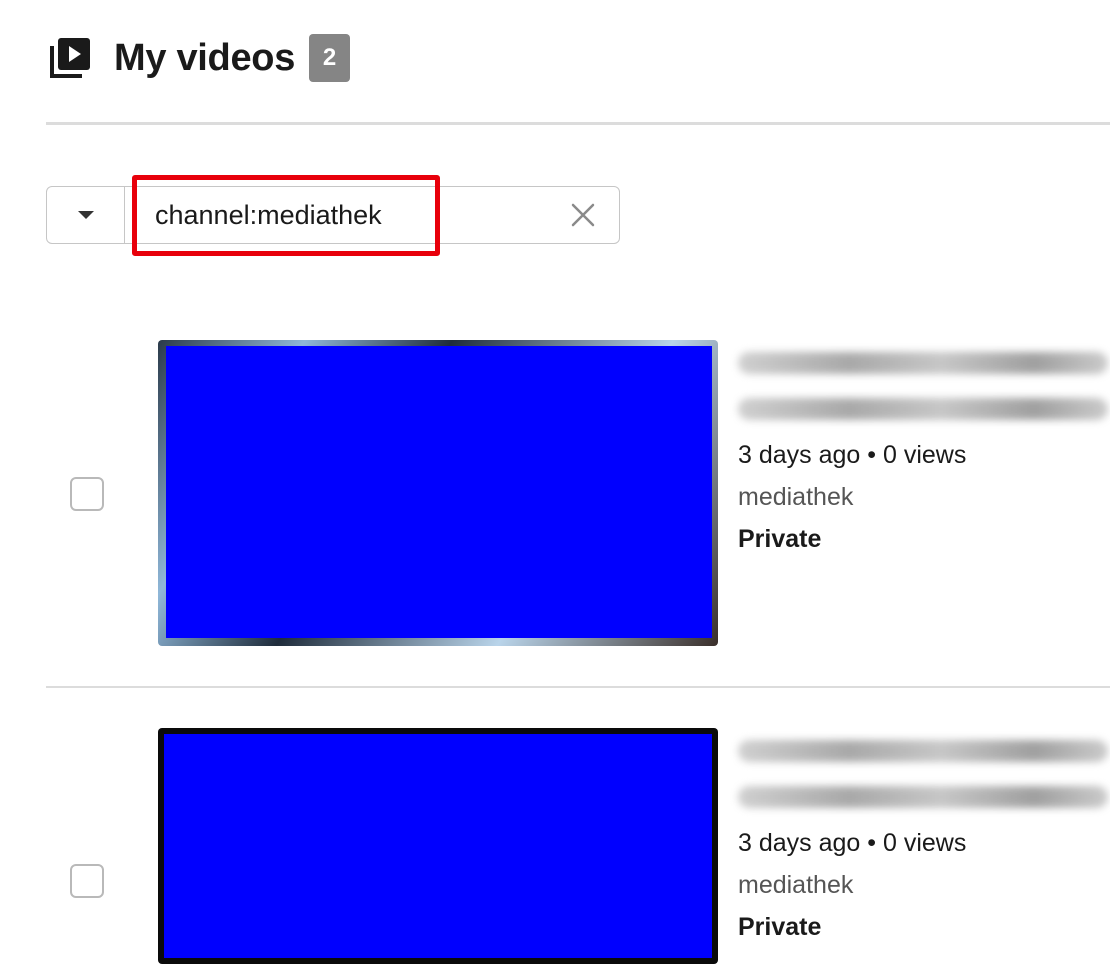 The image size is (1110, 964). I want to click on filter-dropdown-button, so click(86, 215).